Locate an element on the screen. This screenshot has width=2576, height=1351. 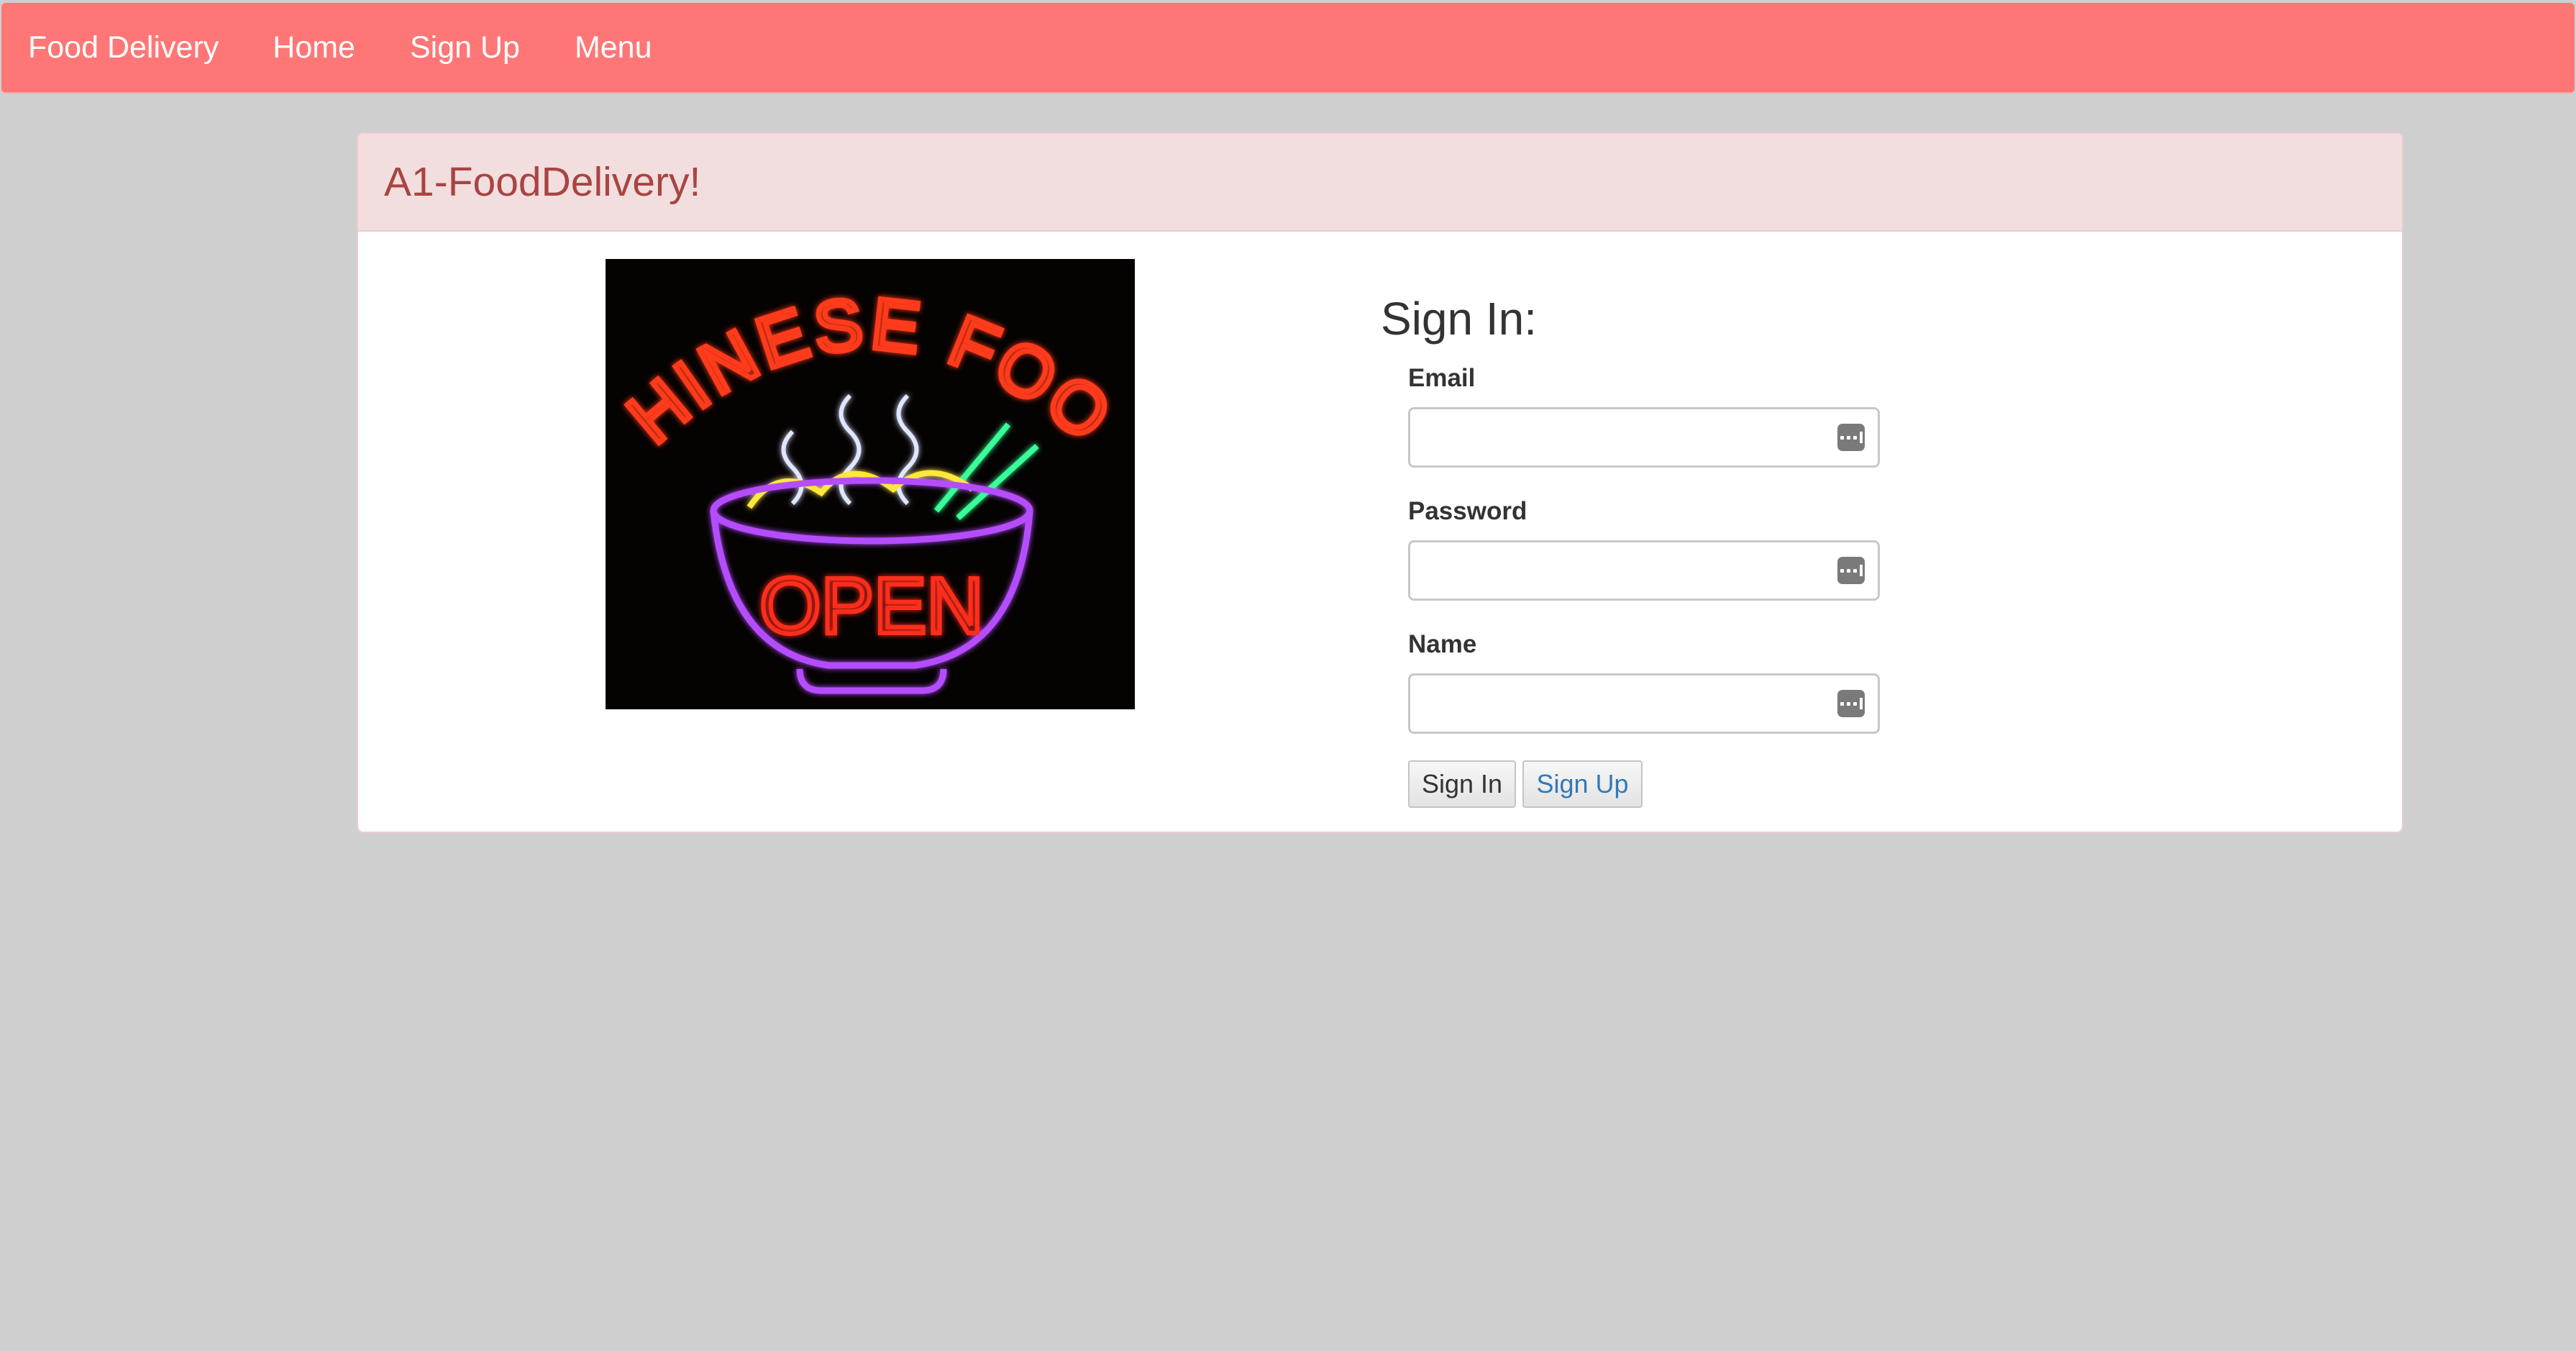
nav-signup-link: Sign Up is located at coordinates (465, 48).